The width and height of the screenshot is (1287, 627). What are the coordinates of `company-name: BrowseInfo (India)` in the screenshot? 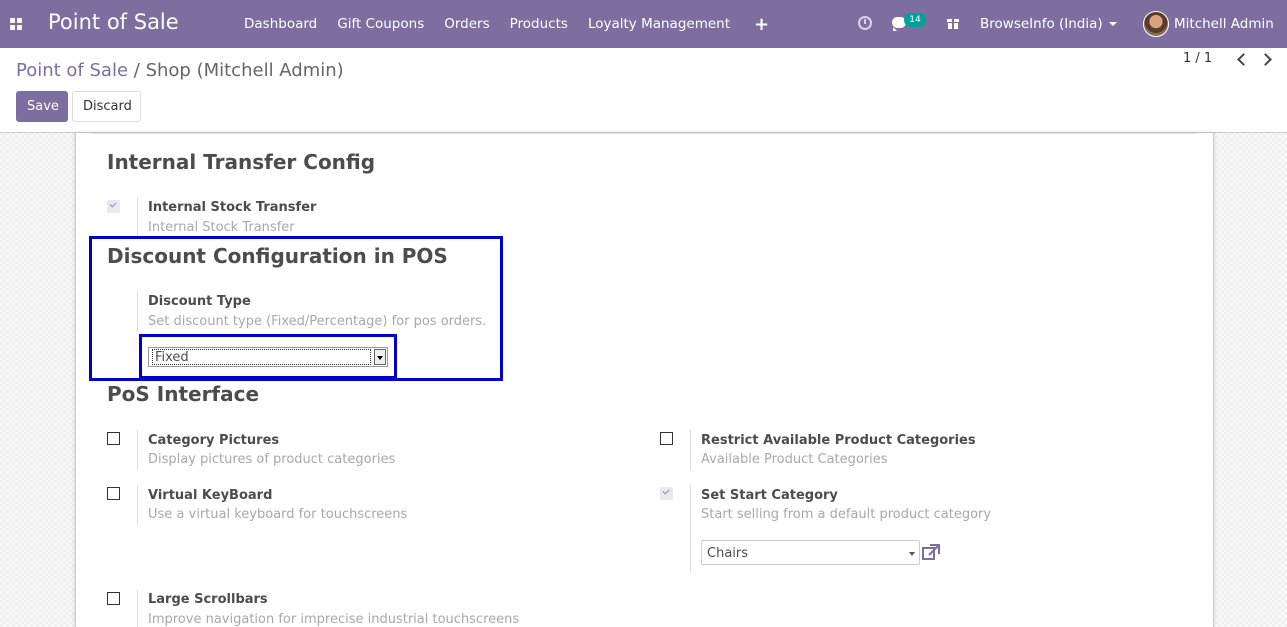 It's located at (1041, 24).